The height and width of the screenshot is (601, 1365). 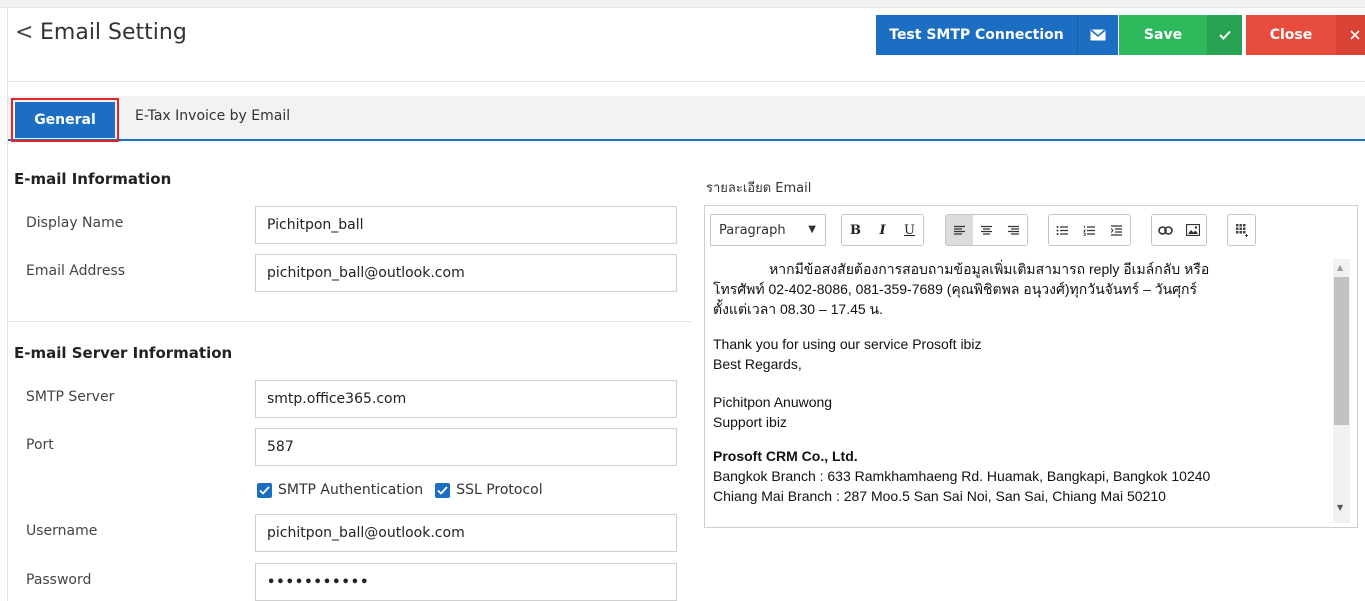 I want to click on display-name-value: Pichitpon_ball, so click(x=315, y=225).